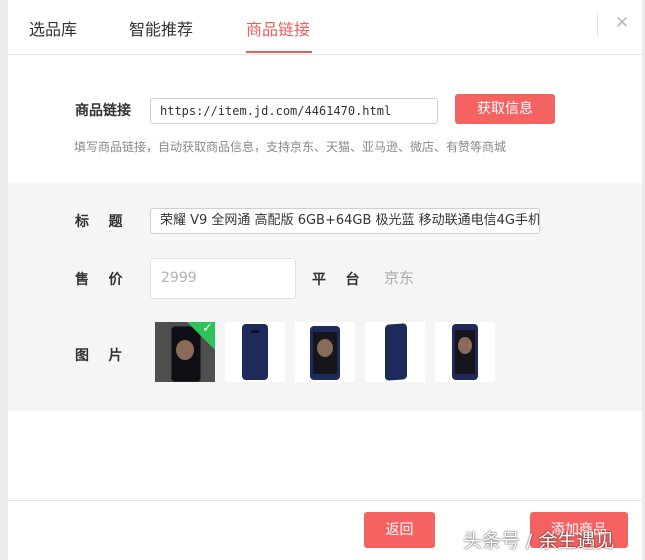 Image resolution: width=645 pixels, height=560 pixels. What do you see at coordinates (4, 280) in the screenshot?
I see `window-left-edge` at bounding box center [4, 280].